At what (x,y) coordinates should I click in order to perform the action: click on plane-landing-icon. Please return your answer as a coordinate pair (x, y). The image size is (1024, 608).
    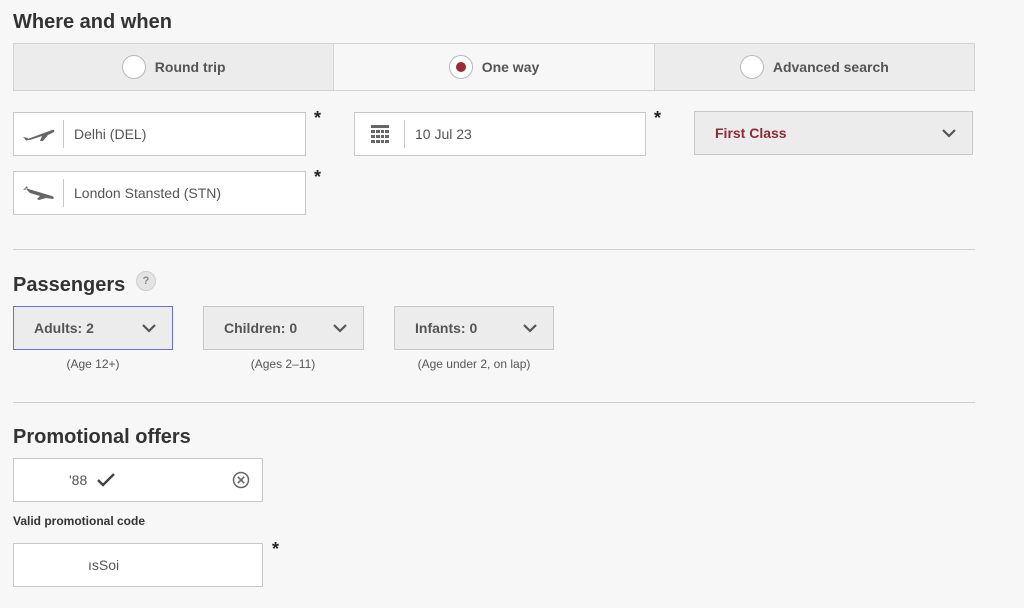
    Looking at the image, I should click on (39, 193).